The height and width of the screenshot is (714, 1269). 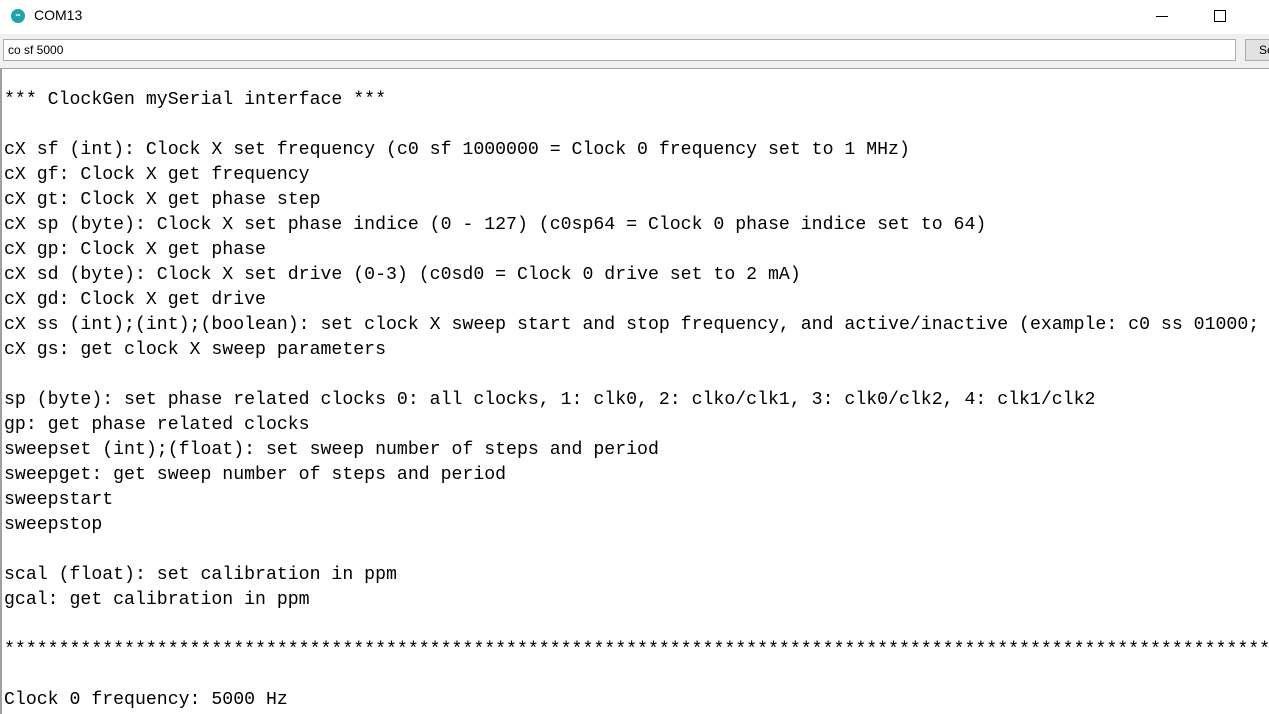 I want to click on output-line: sweepstart, so click(x=59, y=500).